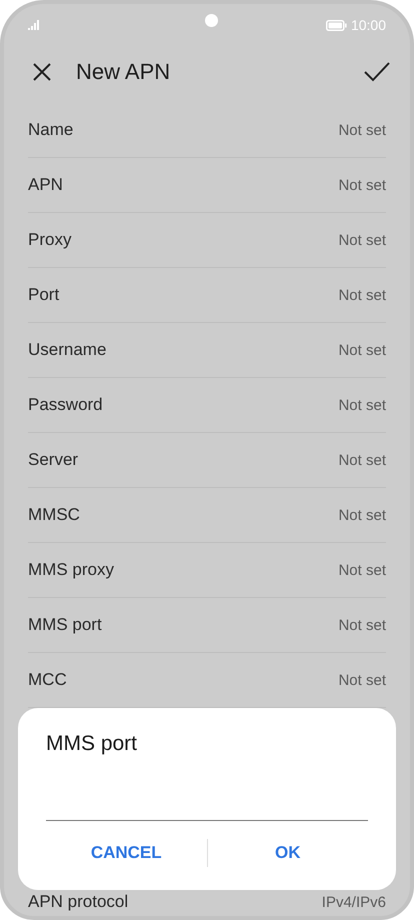 This screenshot has width=414, height=920. I want to click on camera-dot, so click(211, 20).